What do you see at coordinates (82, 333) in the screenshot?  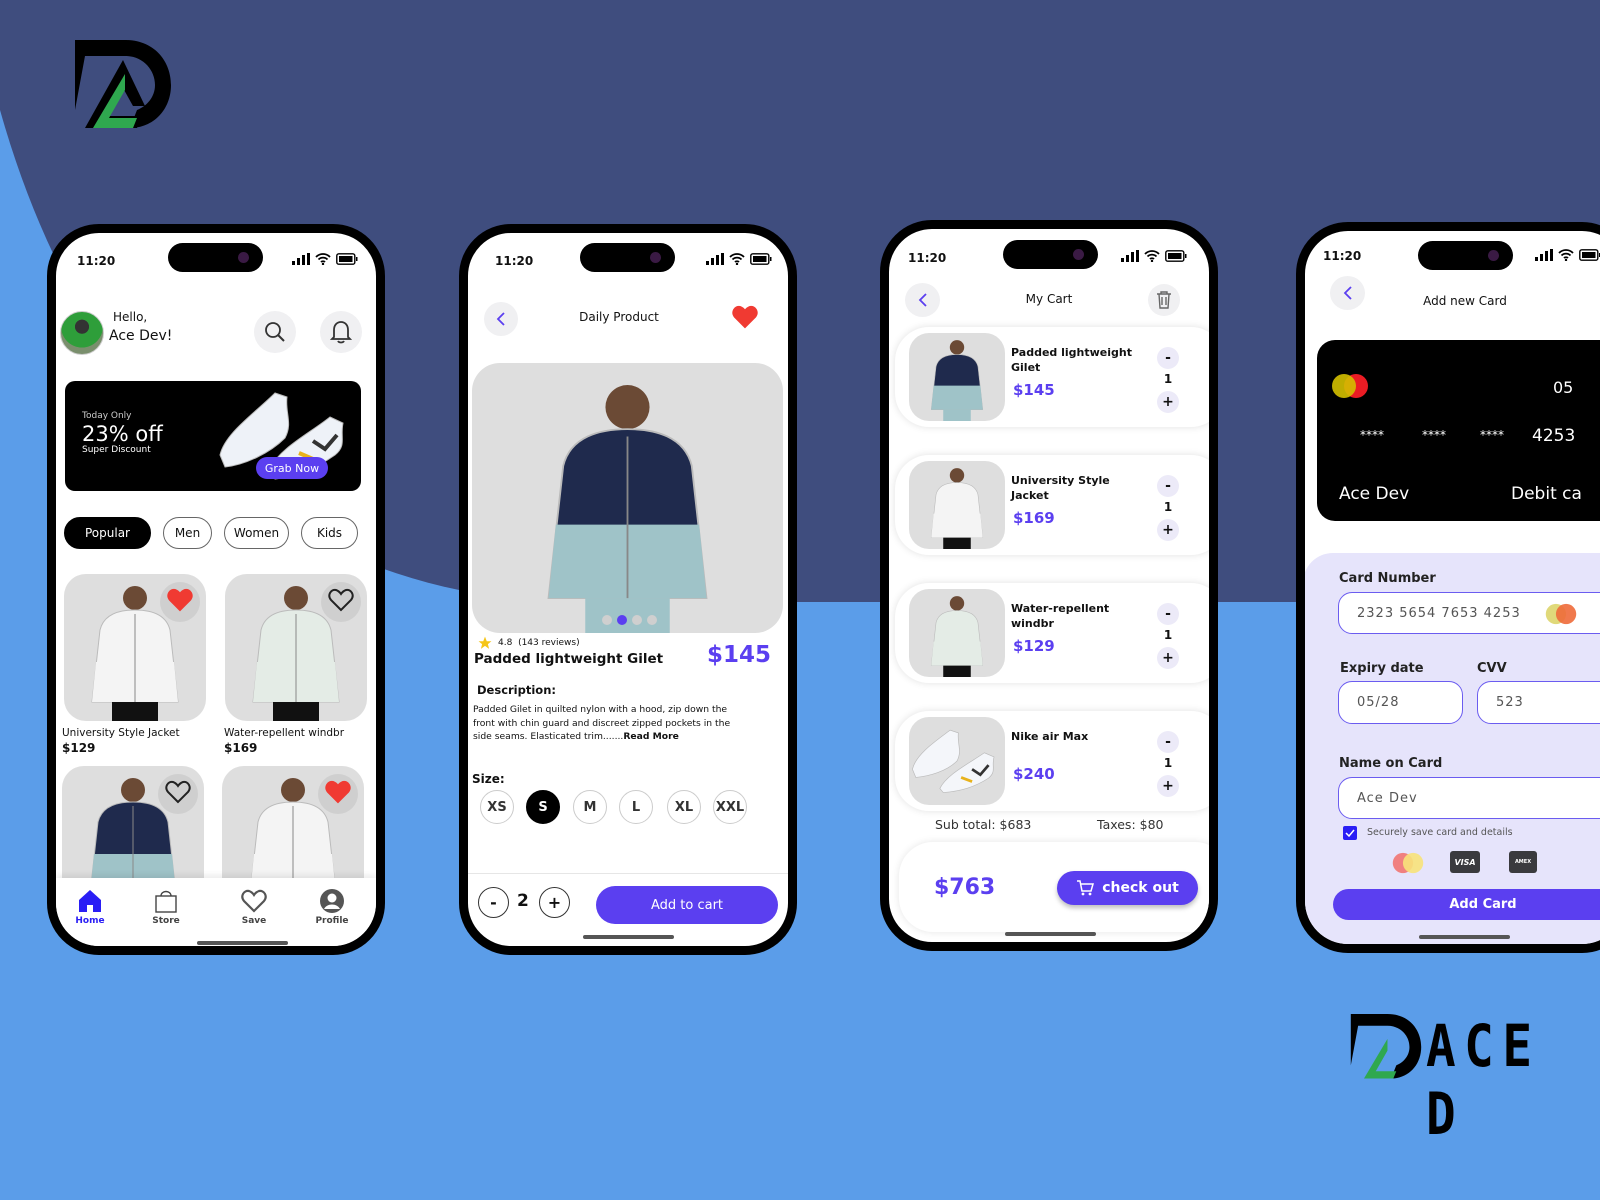 I see `avatar` at bounding box center [82, 333].